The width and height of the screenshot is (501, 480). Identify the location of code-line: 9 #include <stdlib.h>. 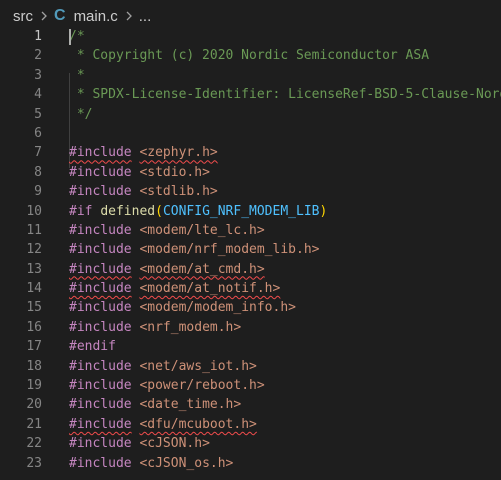
(250, 191).